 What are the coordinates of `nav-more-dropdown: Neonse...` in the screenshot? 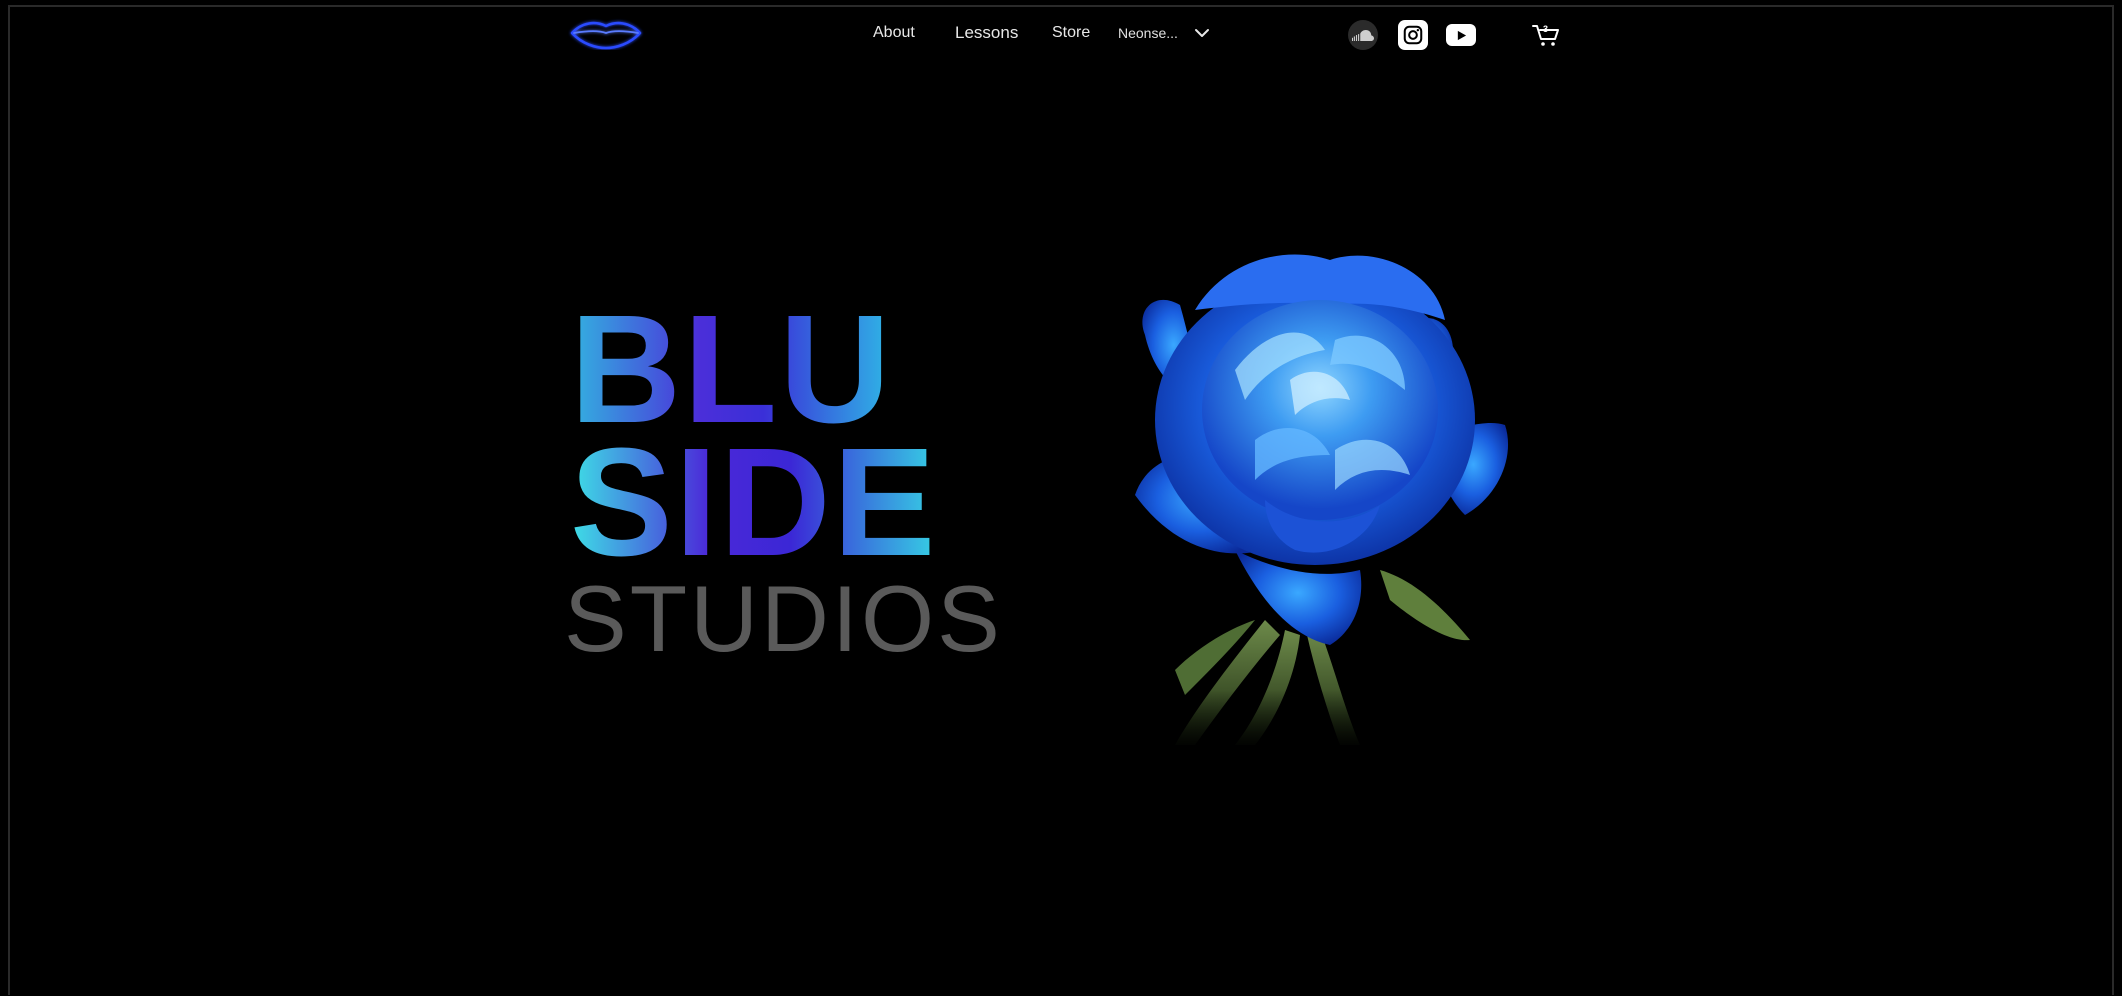 It's located at (1164, 33).